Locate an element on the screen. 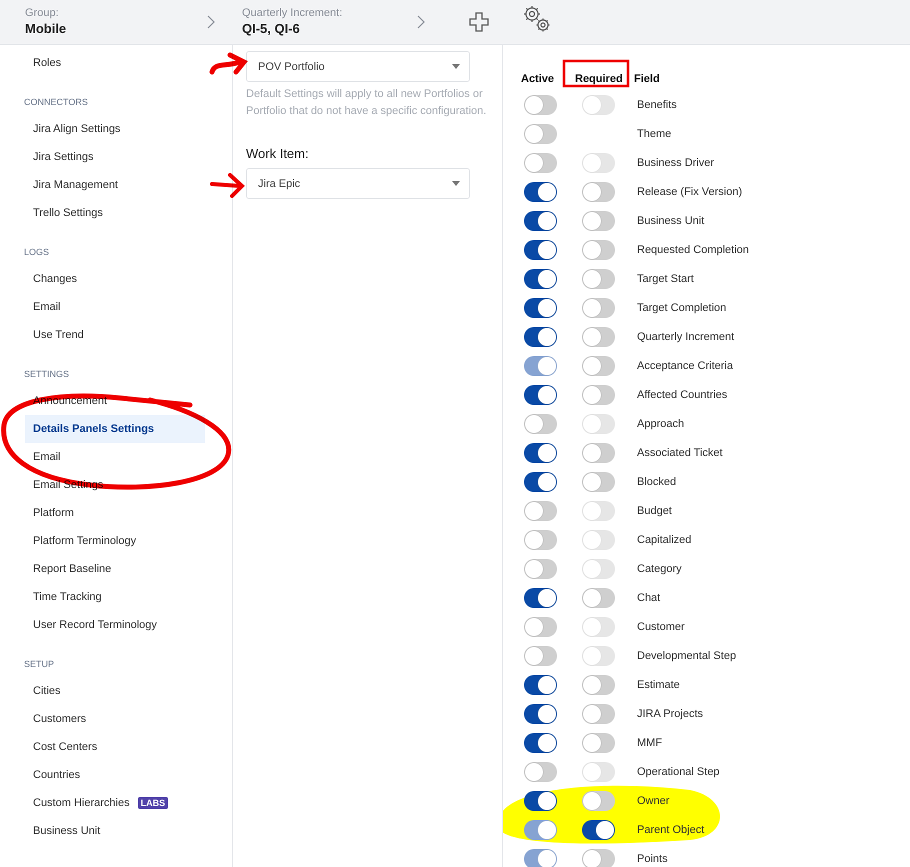 The image size is (910, 867). field-name: Budget is located at coordinates (654, 510).